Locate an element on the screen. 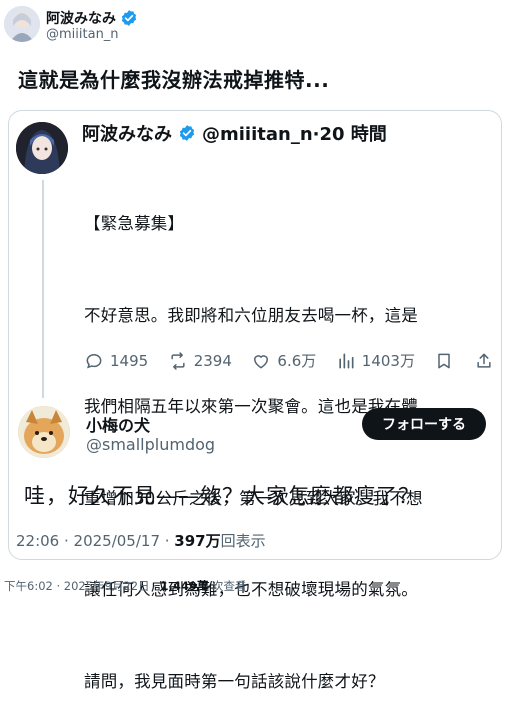  reply-meta: 22:06 · 2025/05/17 · 397万回表示 is located at coordinates (141, 540).